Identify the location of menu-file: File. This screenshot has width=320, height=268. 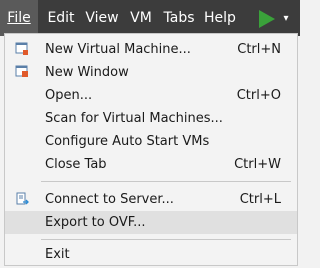
(19, 18).